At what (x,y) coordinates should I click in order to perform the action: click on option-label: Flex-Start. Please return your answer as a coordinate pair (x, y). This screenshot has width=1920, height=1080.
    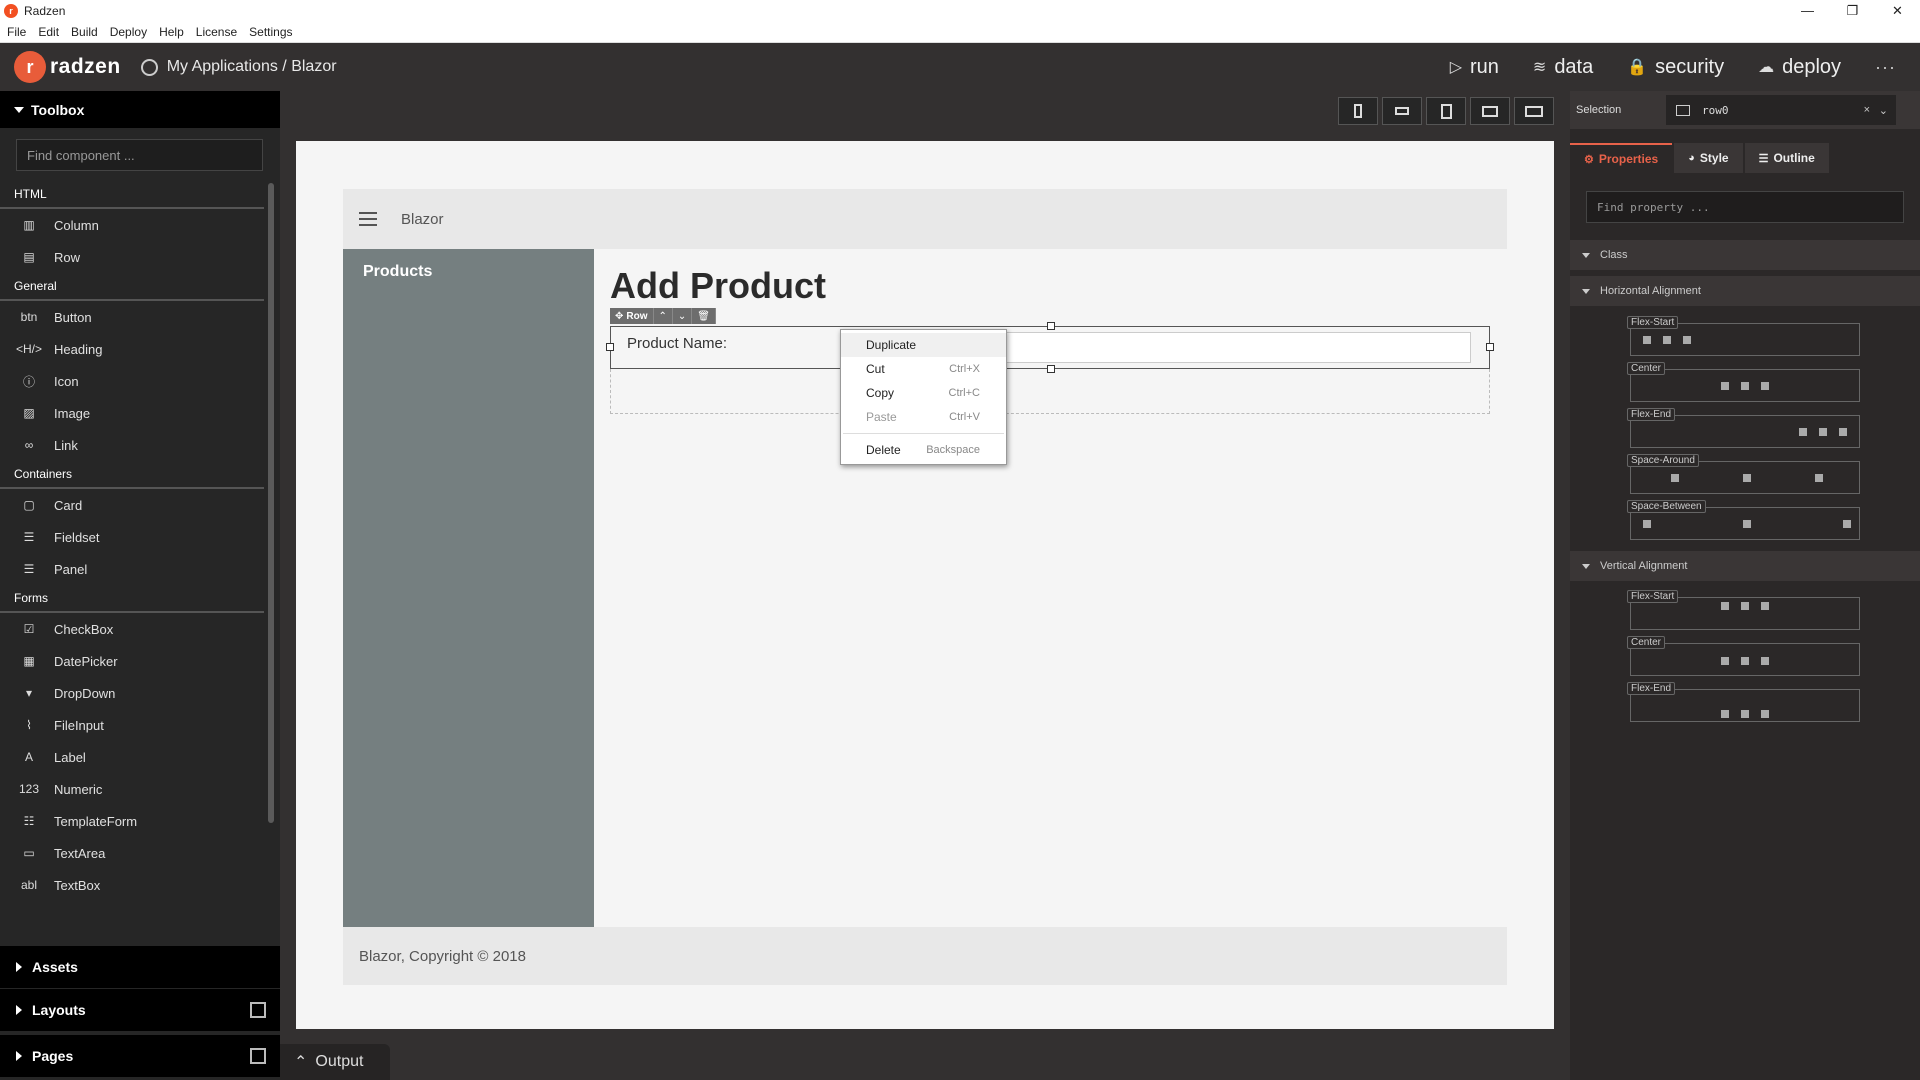
    Looking at the image, I should click on (1653, 322).